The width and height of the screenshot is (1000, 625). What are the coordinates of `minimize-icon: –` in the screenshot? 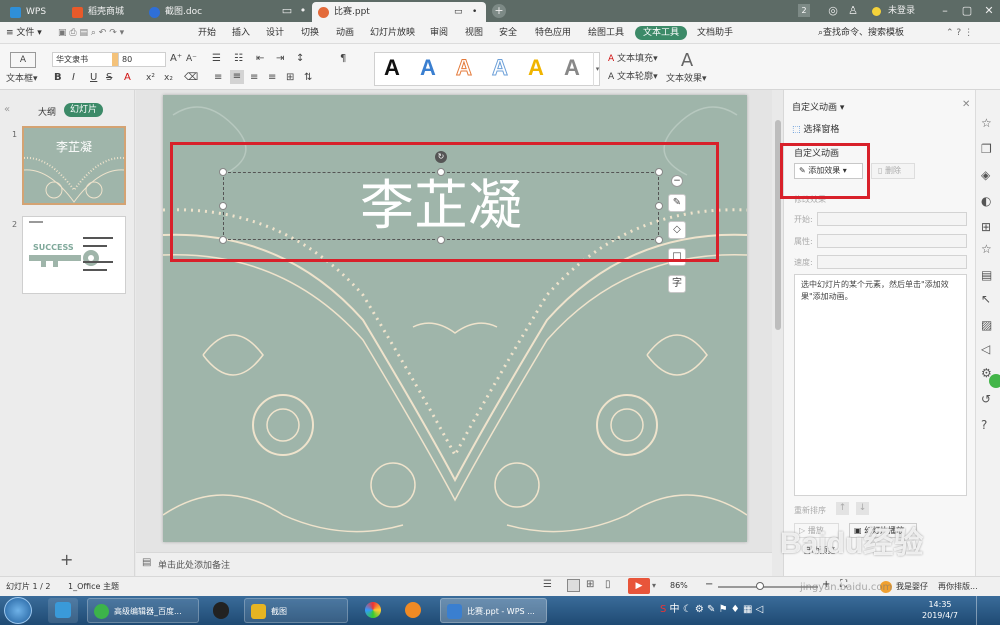 It's located at (945, 11).